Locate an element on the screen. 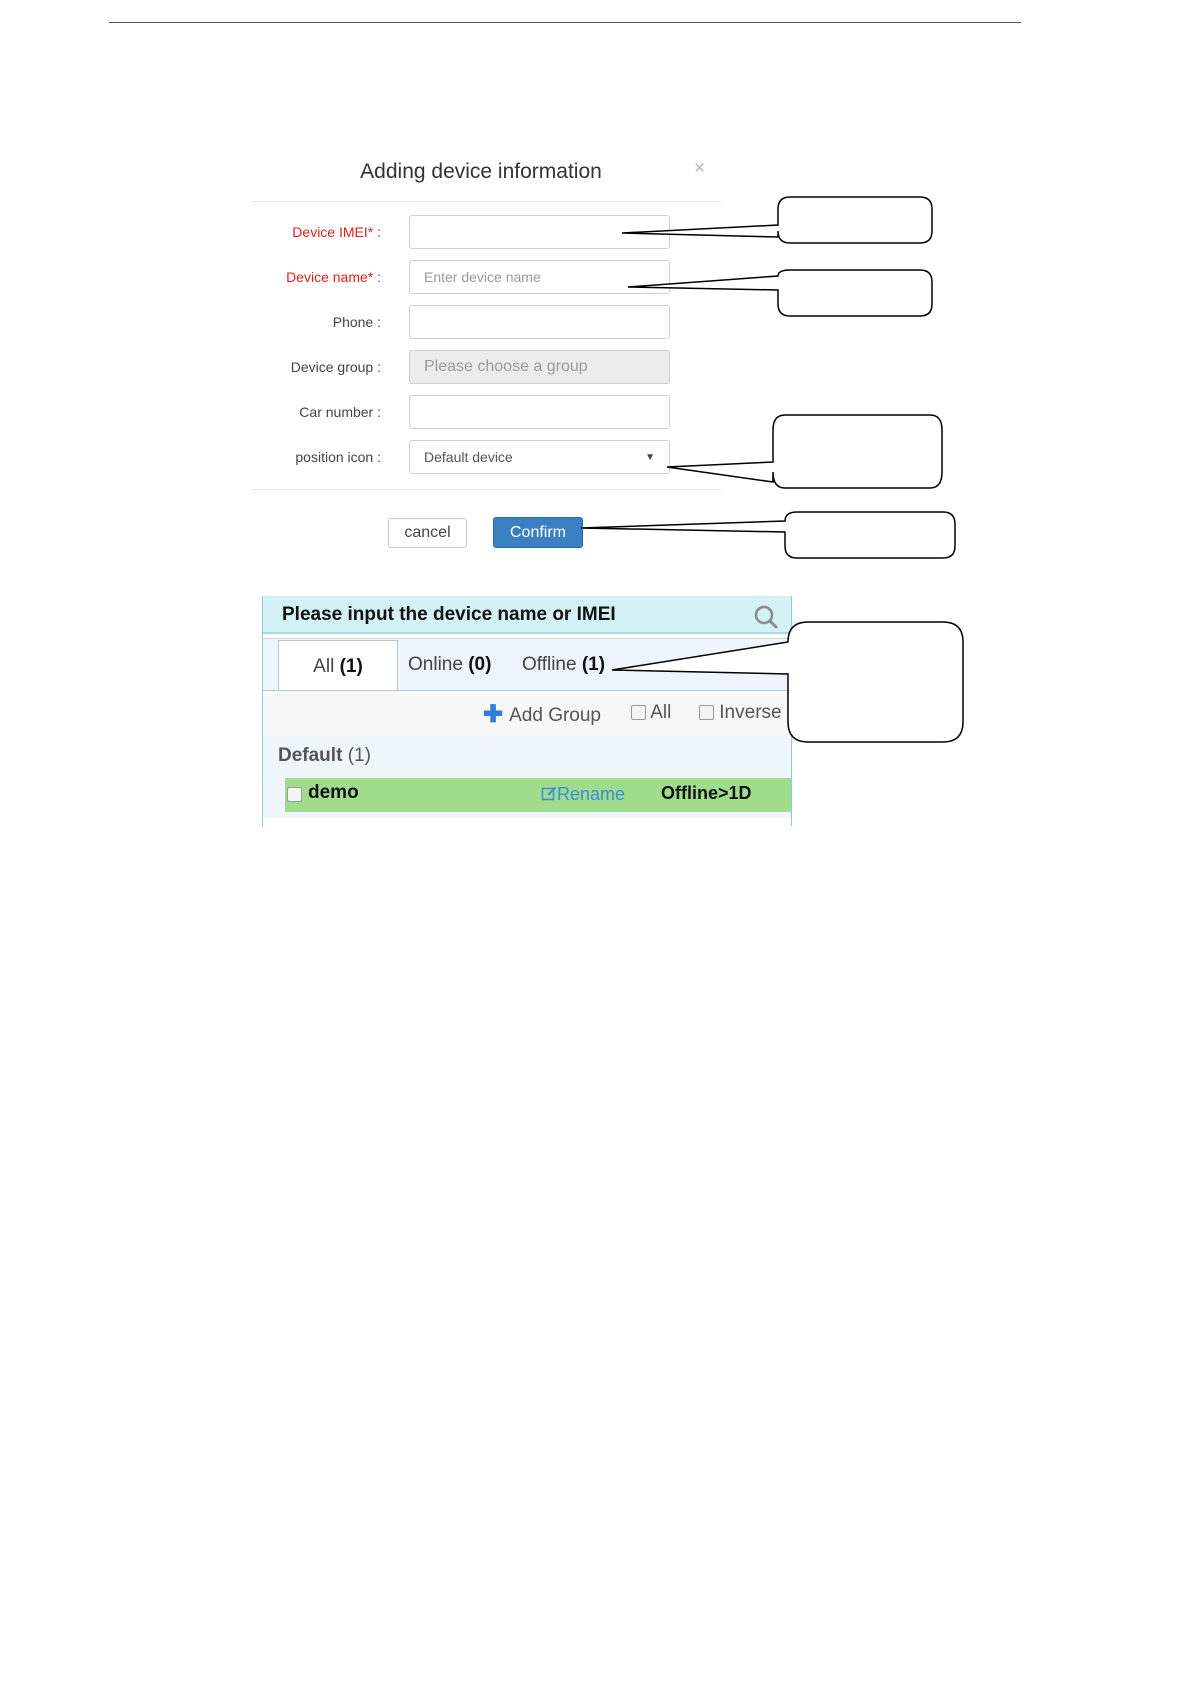  dialog-title: Adding device information is located at coordinates (481, 171).